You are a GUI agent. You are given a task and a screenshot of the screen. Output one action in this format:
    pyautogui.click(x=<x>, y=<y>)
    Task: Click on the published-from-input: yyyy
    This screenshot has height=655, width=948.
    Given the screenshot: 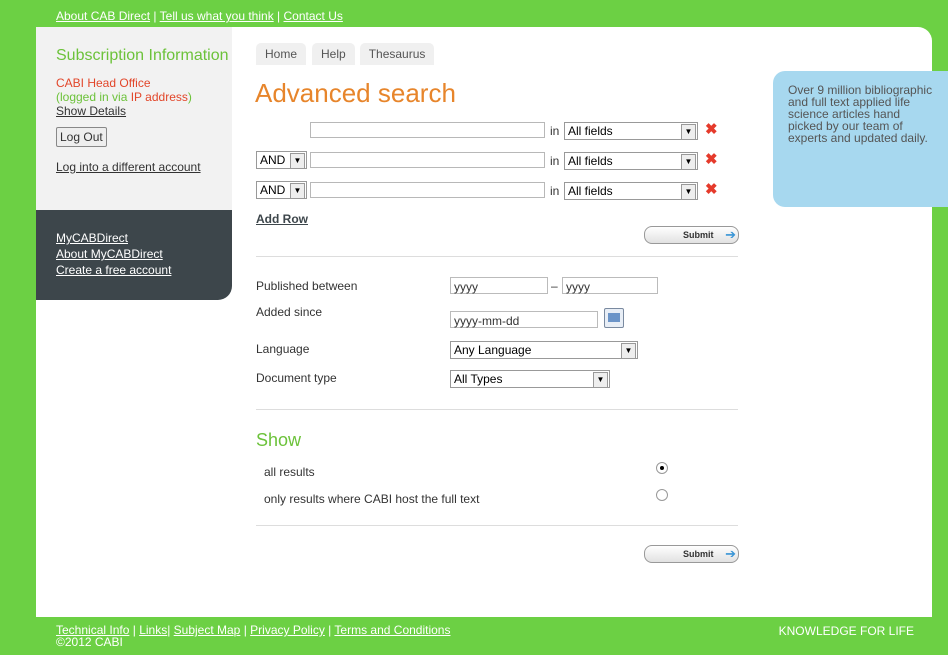 What is the action you would take?
    pyautogui.click(x=499, y=285)
    